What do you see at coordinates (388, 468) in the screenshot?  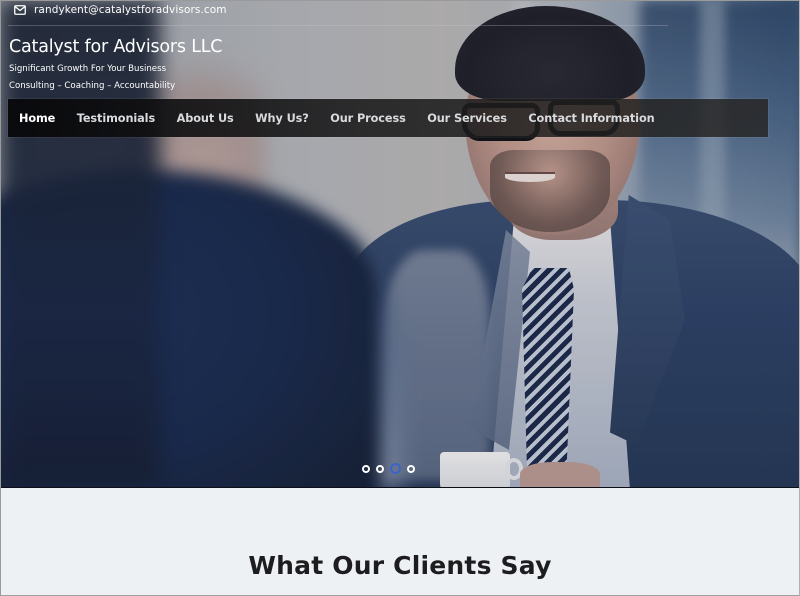 I see `slider-pagination` at bounding box center [388, 468].